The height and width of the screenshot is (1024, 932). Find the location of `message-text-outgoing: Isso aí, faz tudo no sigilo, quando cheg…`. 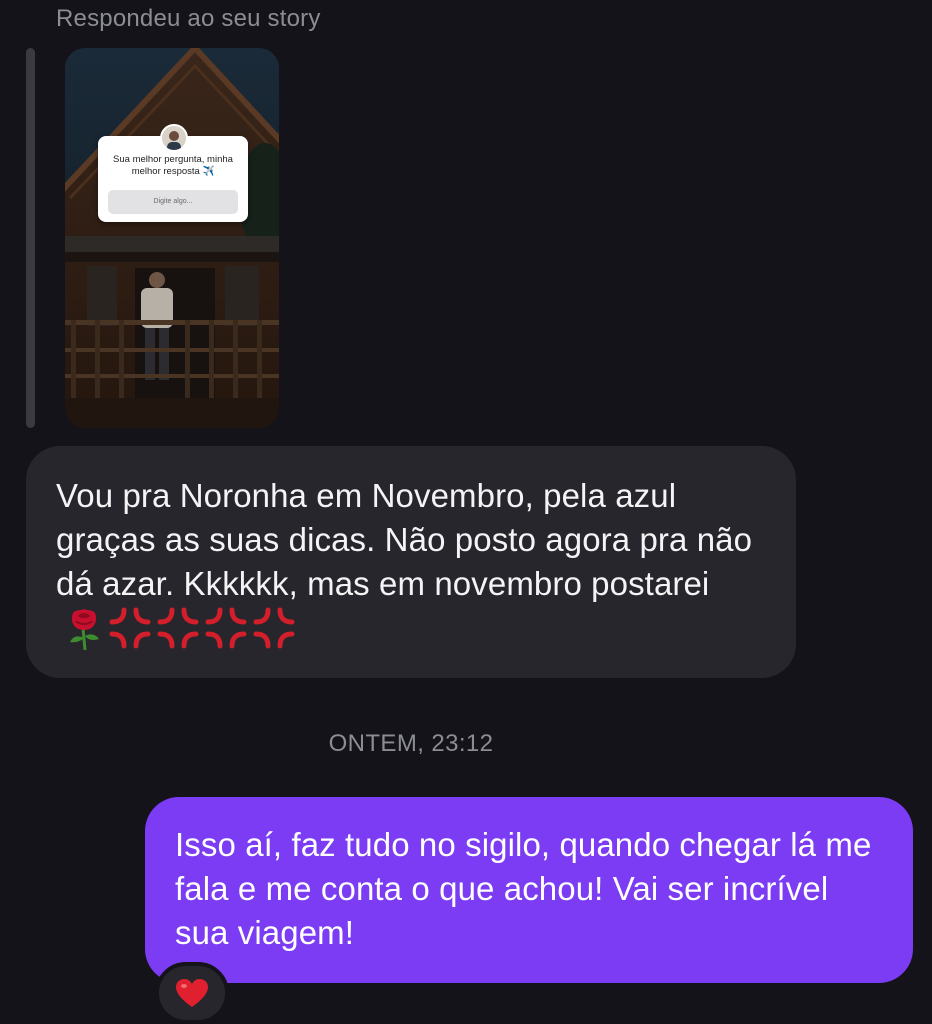

message-text-outgoing: Isso aí, faz tudo no sigilo, quando cheg… is located at coordinates (523, 888).